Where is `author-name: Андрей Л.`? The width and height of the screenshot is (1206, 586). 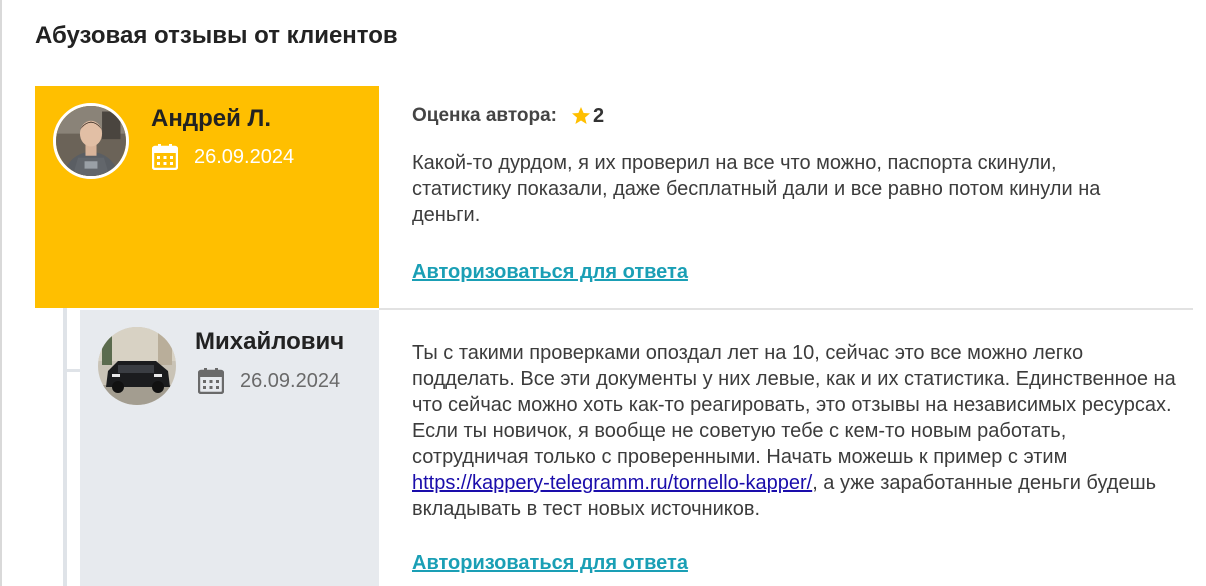 author-name: Андрей Л. is located at coordinates (211, 118).